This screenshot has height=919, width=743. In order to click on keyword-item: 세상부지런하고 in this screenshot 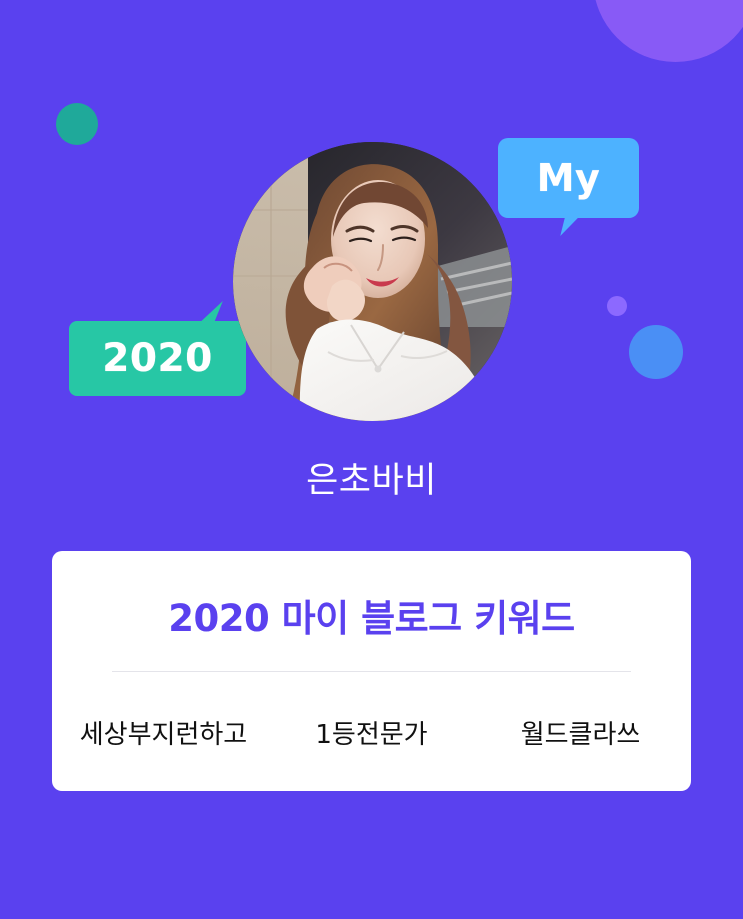, I will do `click(163, 735)`.